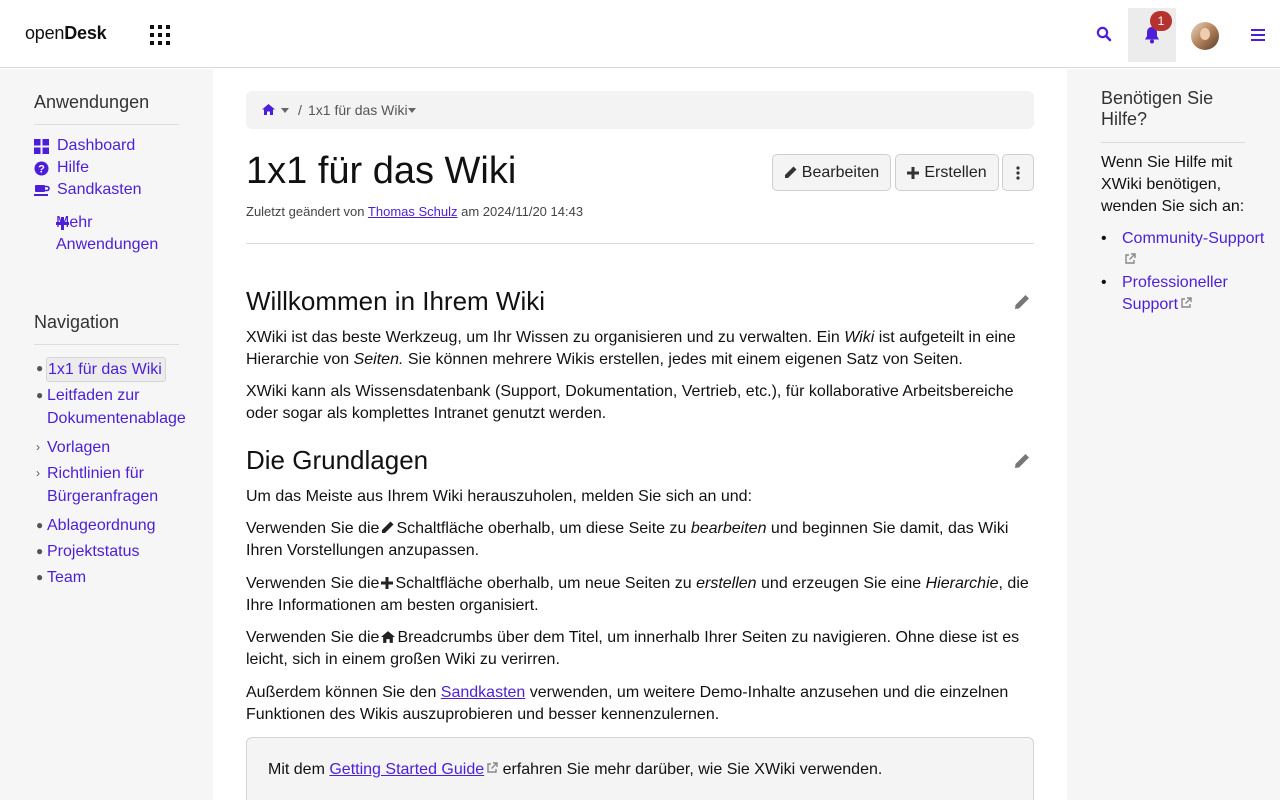 Image resolution: width=1280 pixels, height=800 pixels. I want to click on nav-item-label: 1x1 für das Wiki, so click(106, 369).